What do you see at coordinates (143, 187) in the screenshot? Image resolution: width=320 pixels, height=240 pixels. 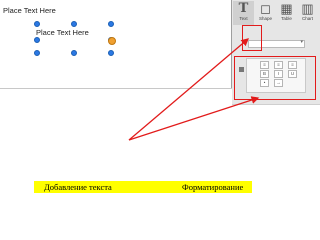 I see `caption-bar: Добавление текста Форматирование` at bounding box center [143, 187].